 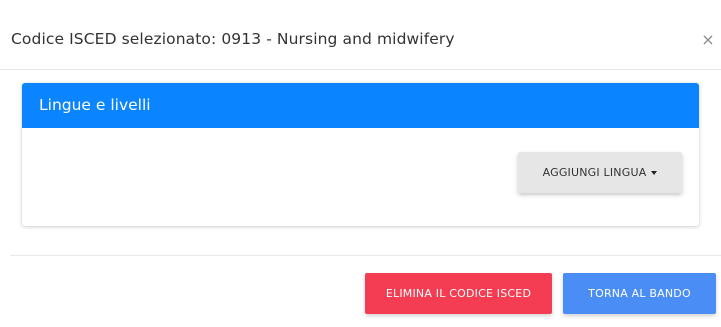 I want to click on caret-down-icon, so click(x=654, y=173).